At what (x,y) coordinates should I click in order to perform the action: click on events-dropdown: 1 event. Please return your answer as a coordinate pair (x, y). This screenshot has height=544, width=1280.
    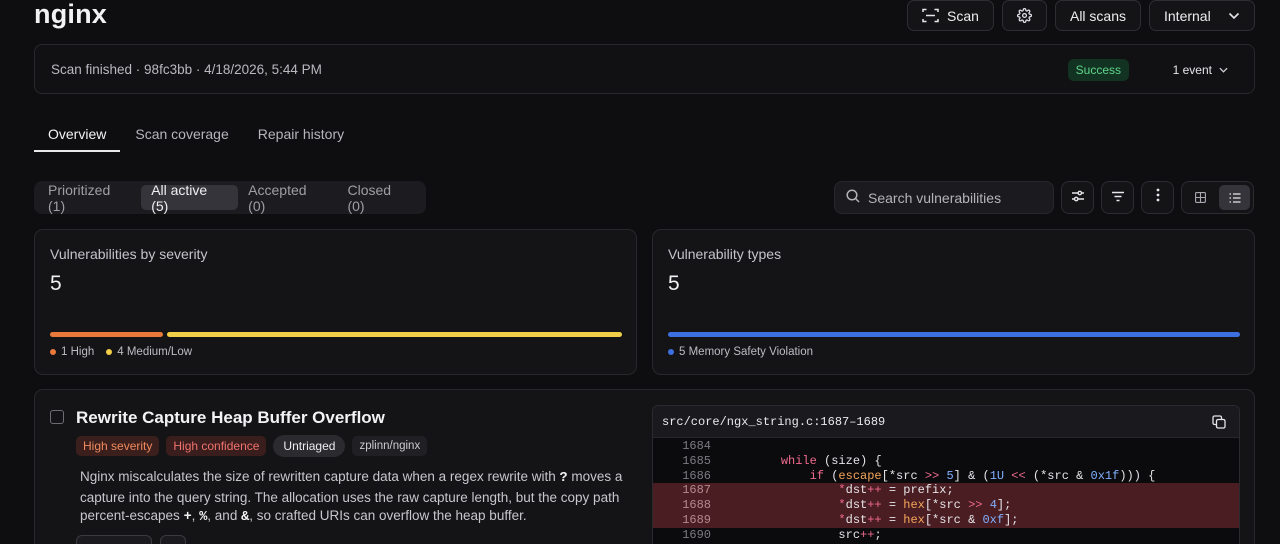
    Looking at the image, I should click on (1200, 70).